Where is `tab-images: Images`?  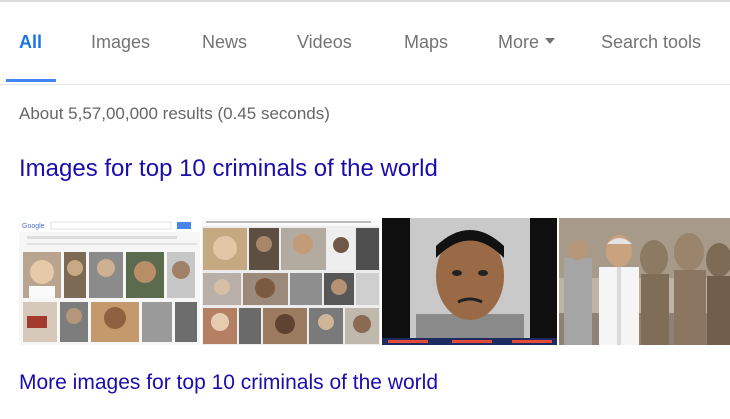
tab-images: Images is located at coordinates (120, 42).